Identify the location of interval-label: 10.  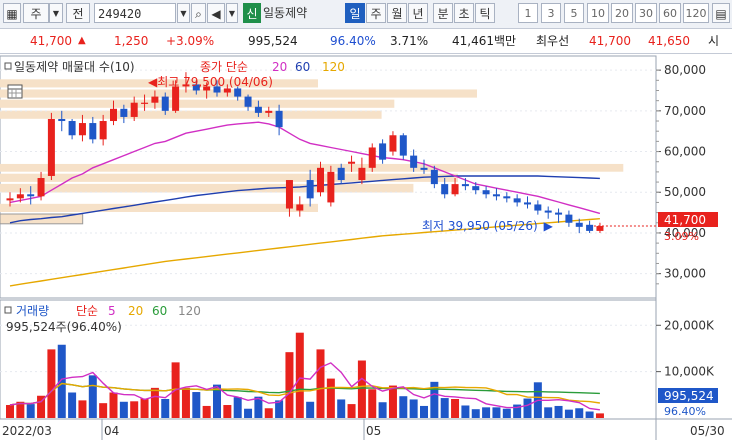
(598, 13).